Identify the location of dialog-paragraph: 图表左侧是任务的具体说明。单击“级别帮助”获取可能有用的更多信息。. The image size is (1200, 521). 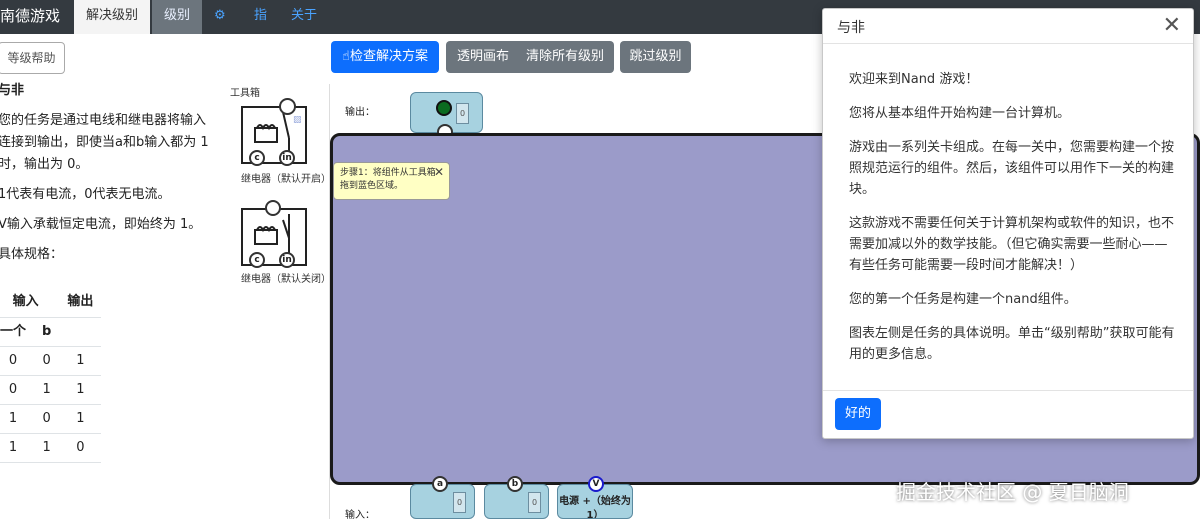
(1012, 344).